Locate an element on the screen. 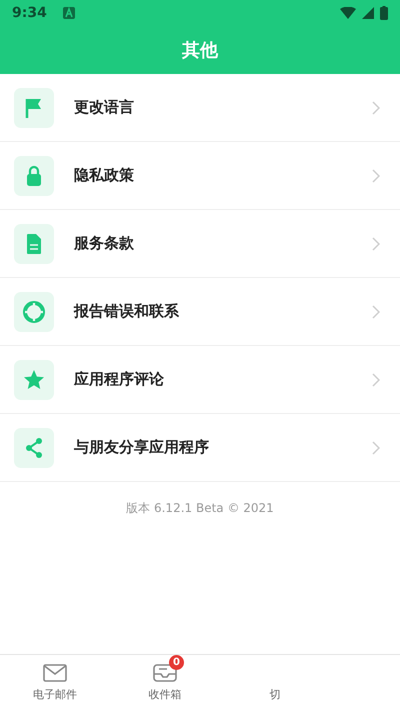 The height and width of the screenshot is (710, 400). lifebuoy-icon is located at coordinates (34, 312).